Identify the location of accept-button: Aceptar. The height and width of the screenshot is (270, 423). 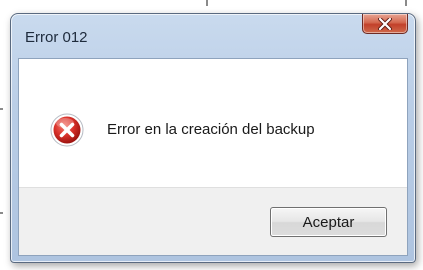
(328, 222).